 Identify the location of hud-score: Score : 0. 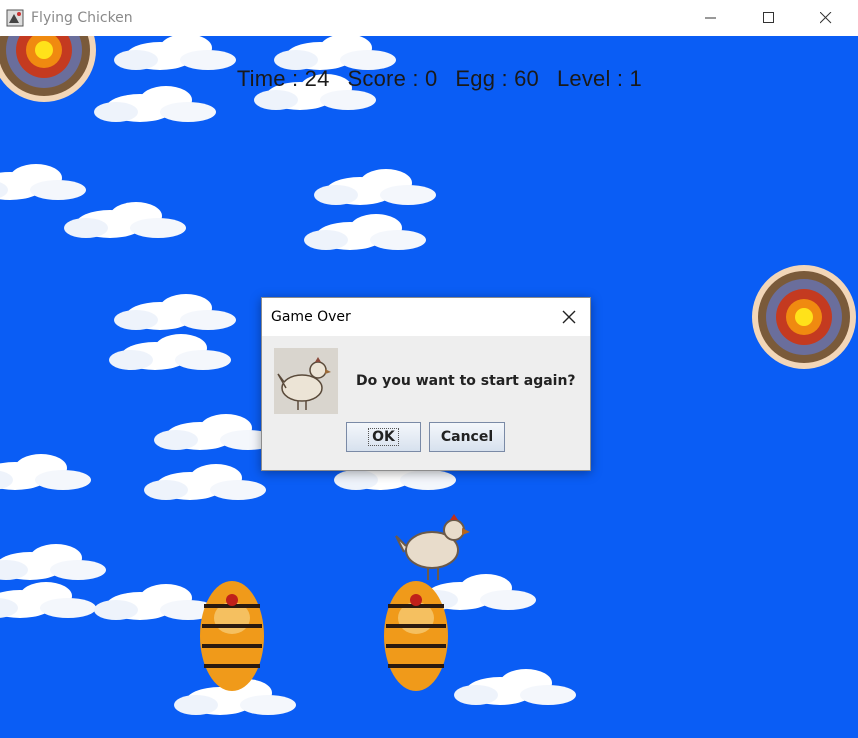
(392, 78).